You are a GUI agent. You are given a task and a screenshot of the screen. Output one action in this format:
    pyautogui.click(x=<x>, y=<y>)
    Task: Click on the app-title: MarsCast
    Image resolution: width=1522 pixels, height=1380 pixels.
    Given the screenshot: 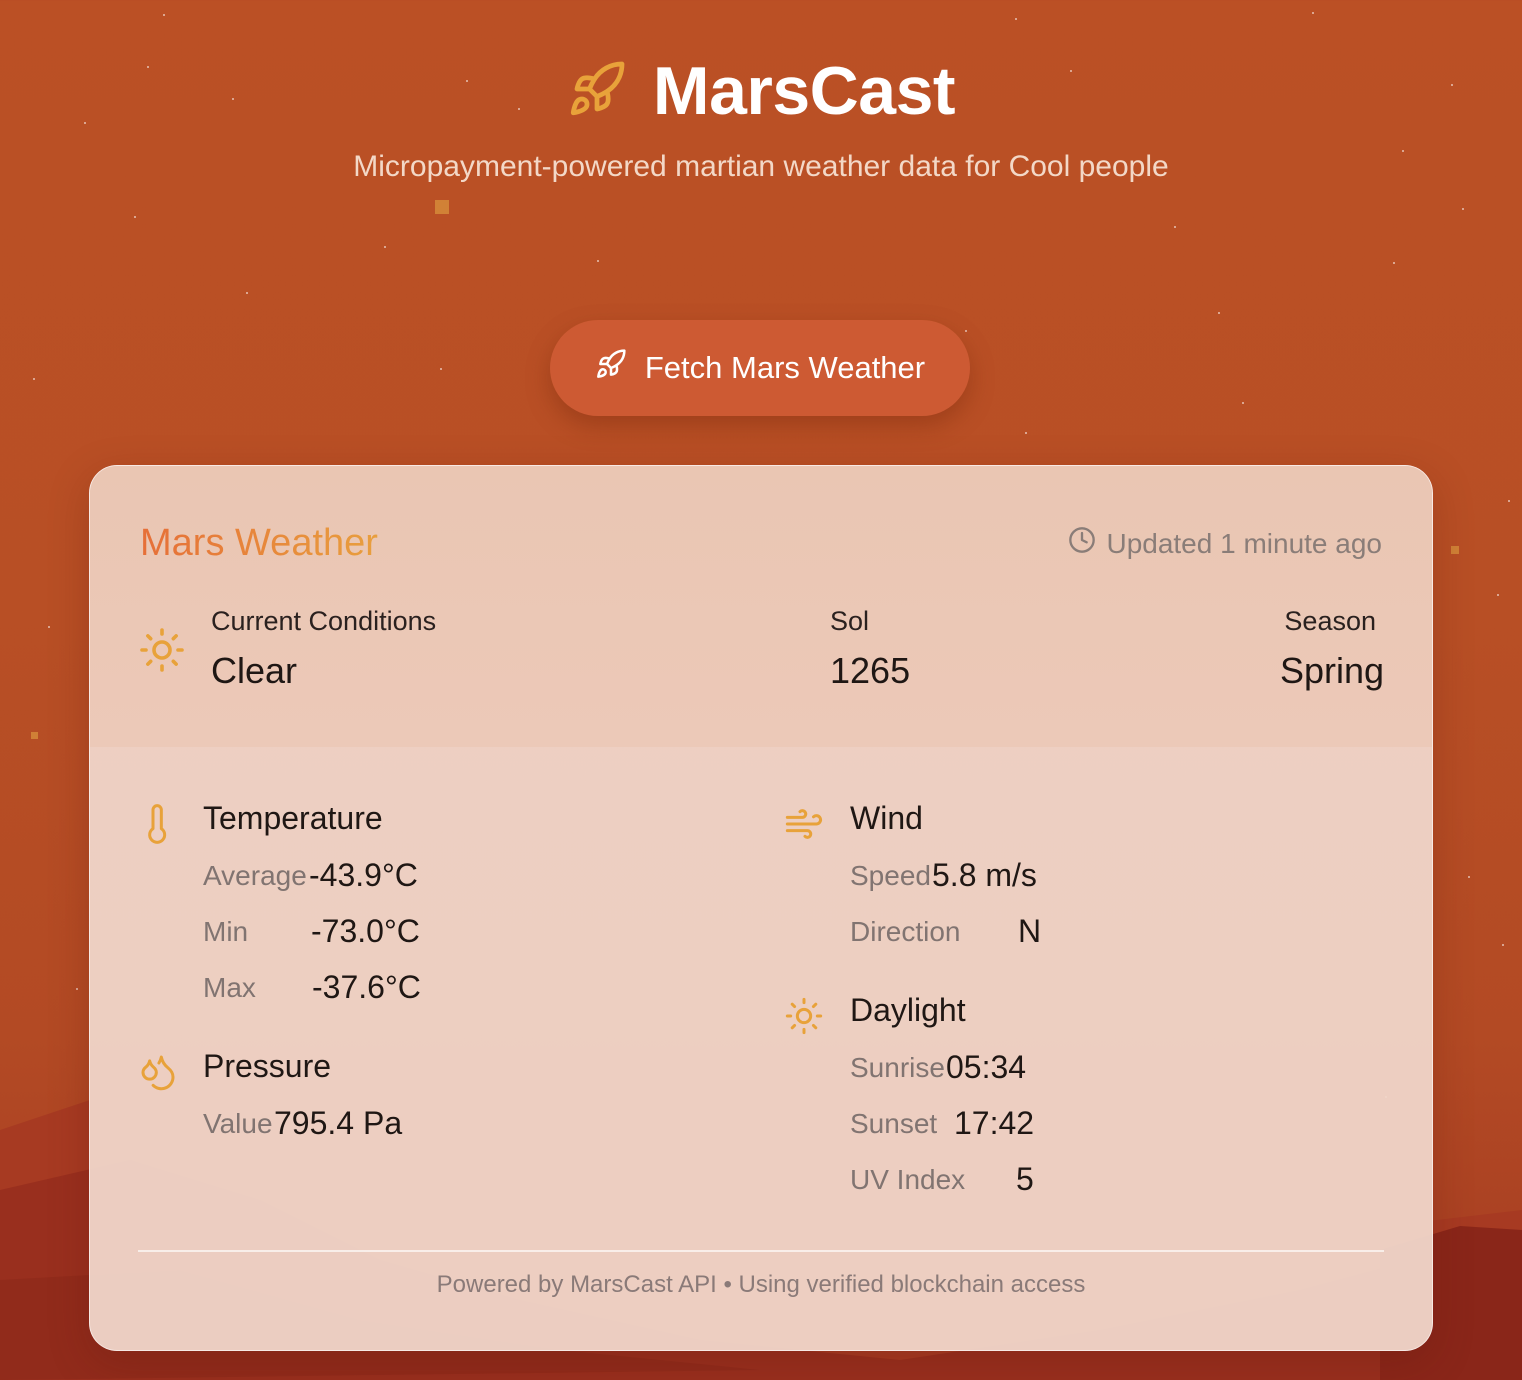 What is the action you would take?
    pyautogui.click(x=804, y=91)
    